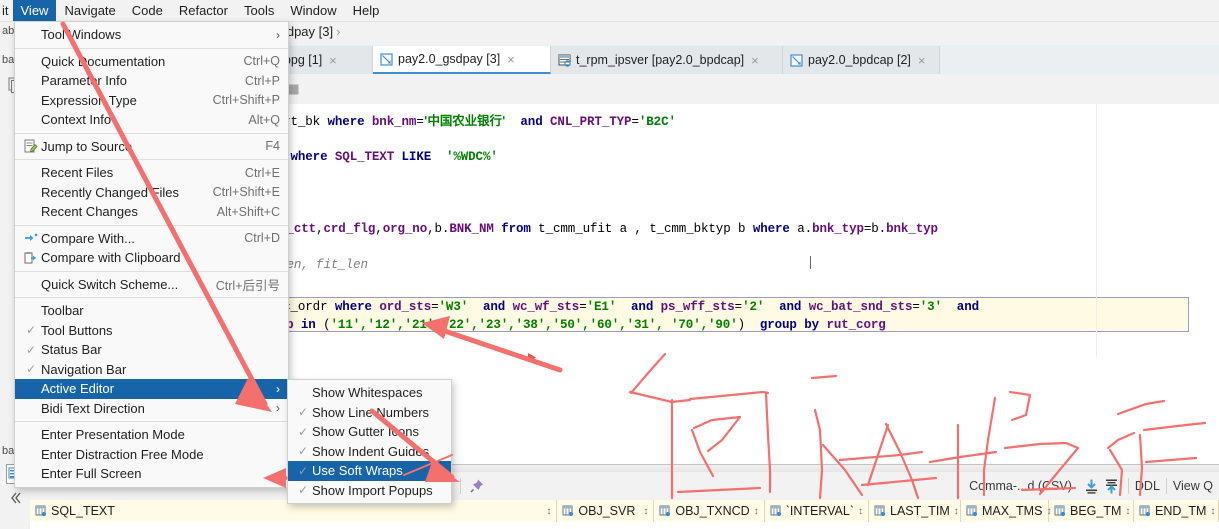 The width and height of the screenshot is (1219, 529). What do you see at coordinates (151, 212) in the screenshot?
I see `menu-item-recent-changes: Recent Changes Alt+Shift+C` at bounding box center [151, 212].